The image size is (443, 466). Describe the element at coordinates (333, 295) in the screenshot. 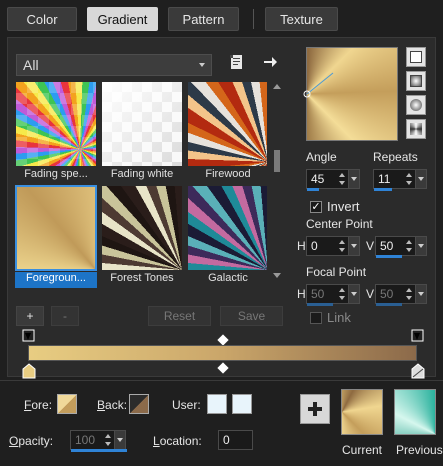

I see `focal-h-input: 50` at that location.